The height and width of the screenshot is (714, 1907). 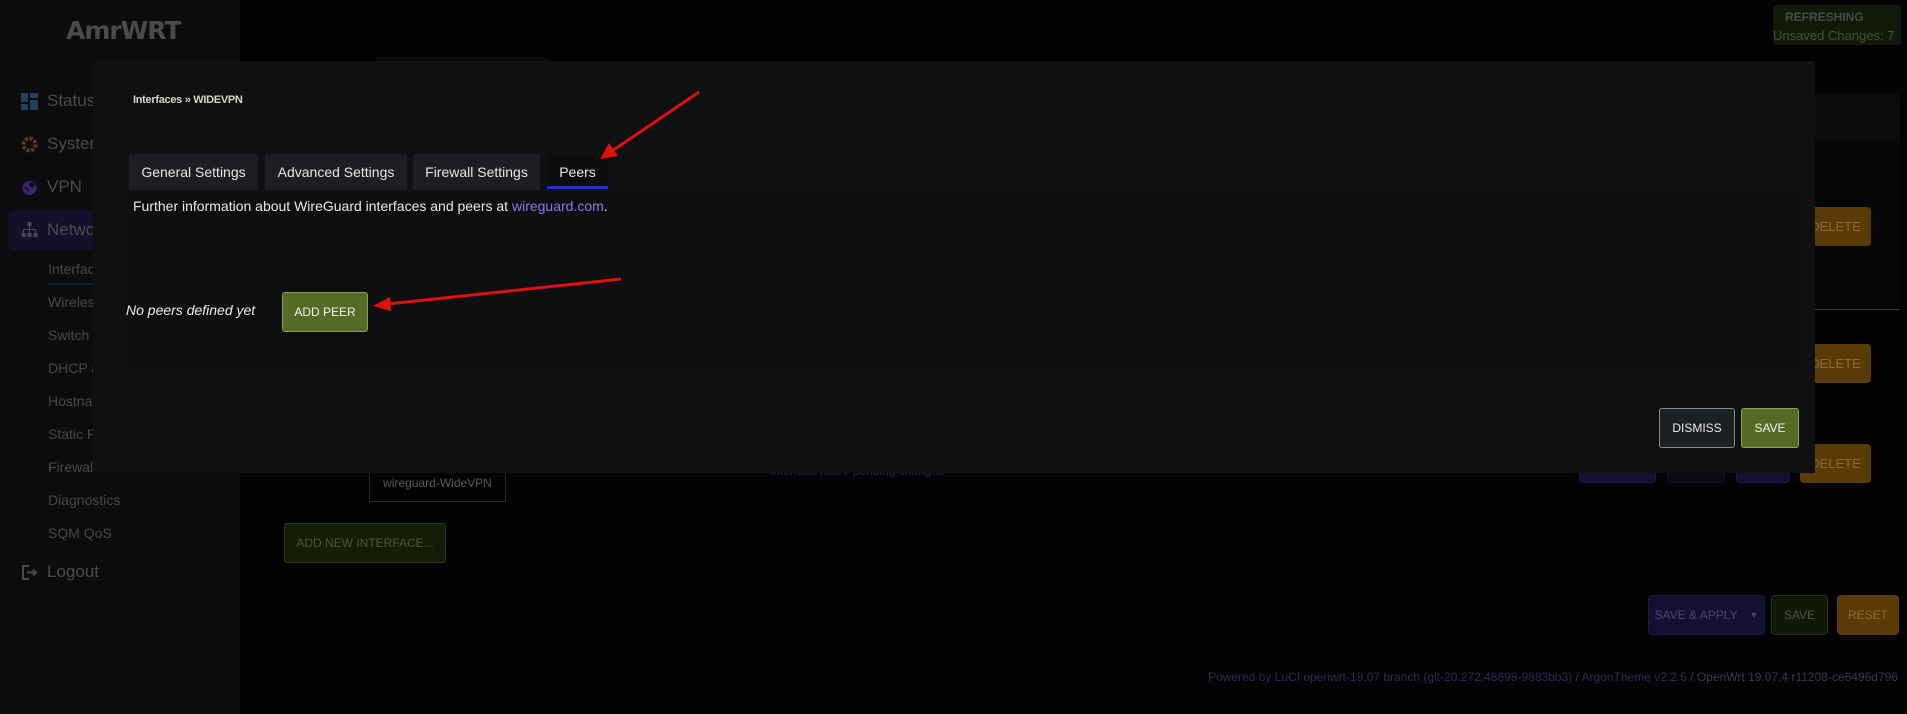 I want to click on tab-peers: Peers, so click(x=577, y=172).